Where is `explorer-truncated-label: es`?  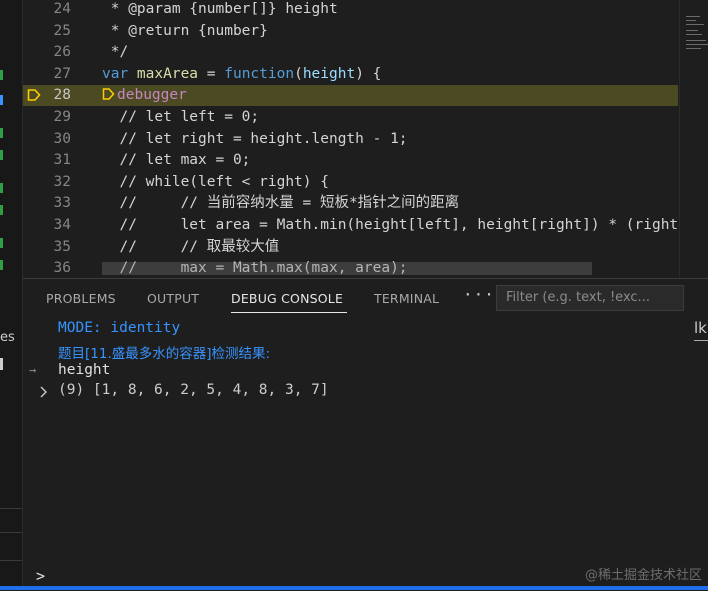
explorer-truncated-label: es is located at coordinates (7, 337).